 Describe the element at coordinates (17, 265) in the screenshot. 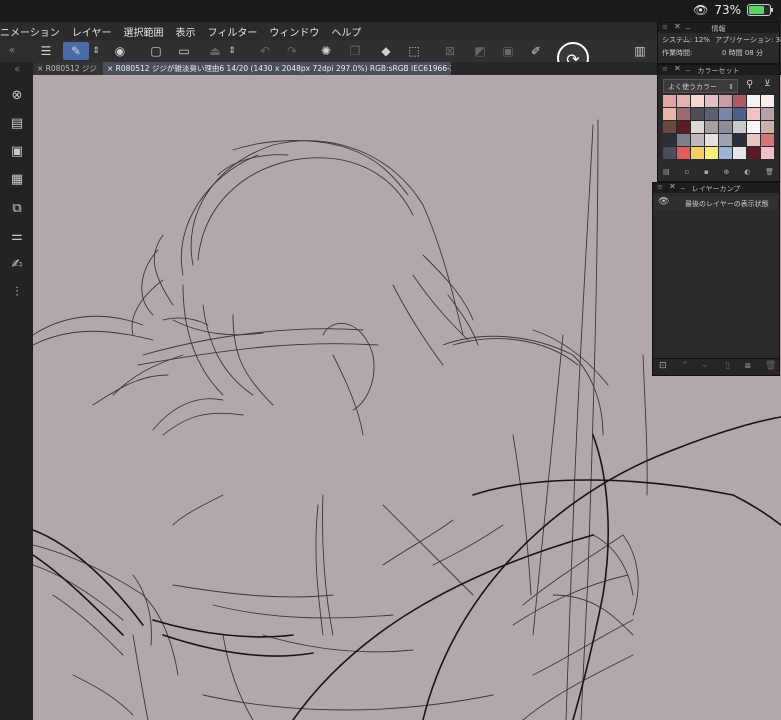

I see `brush-icon: ✍` at that location.